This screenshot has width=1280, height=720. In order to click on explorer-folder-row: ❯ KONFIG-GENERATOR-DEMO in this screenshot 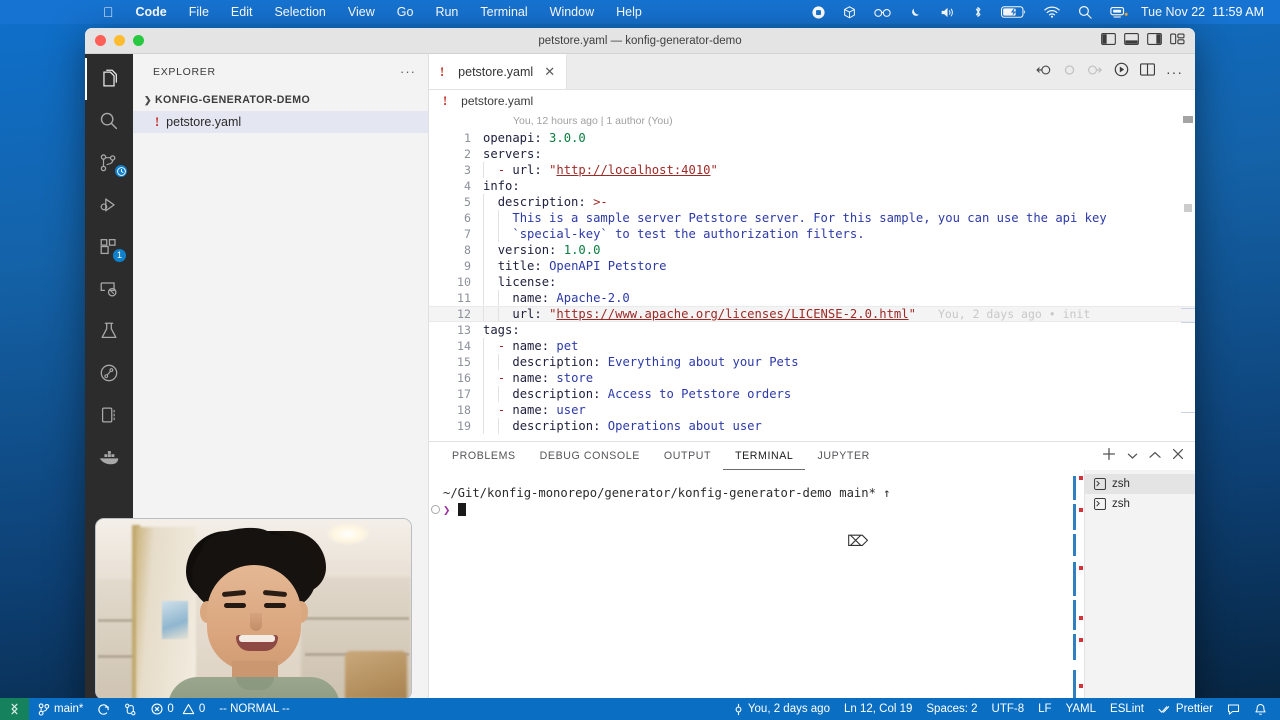, I will do `click(280, 100)`.